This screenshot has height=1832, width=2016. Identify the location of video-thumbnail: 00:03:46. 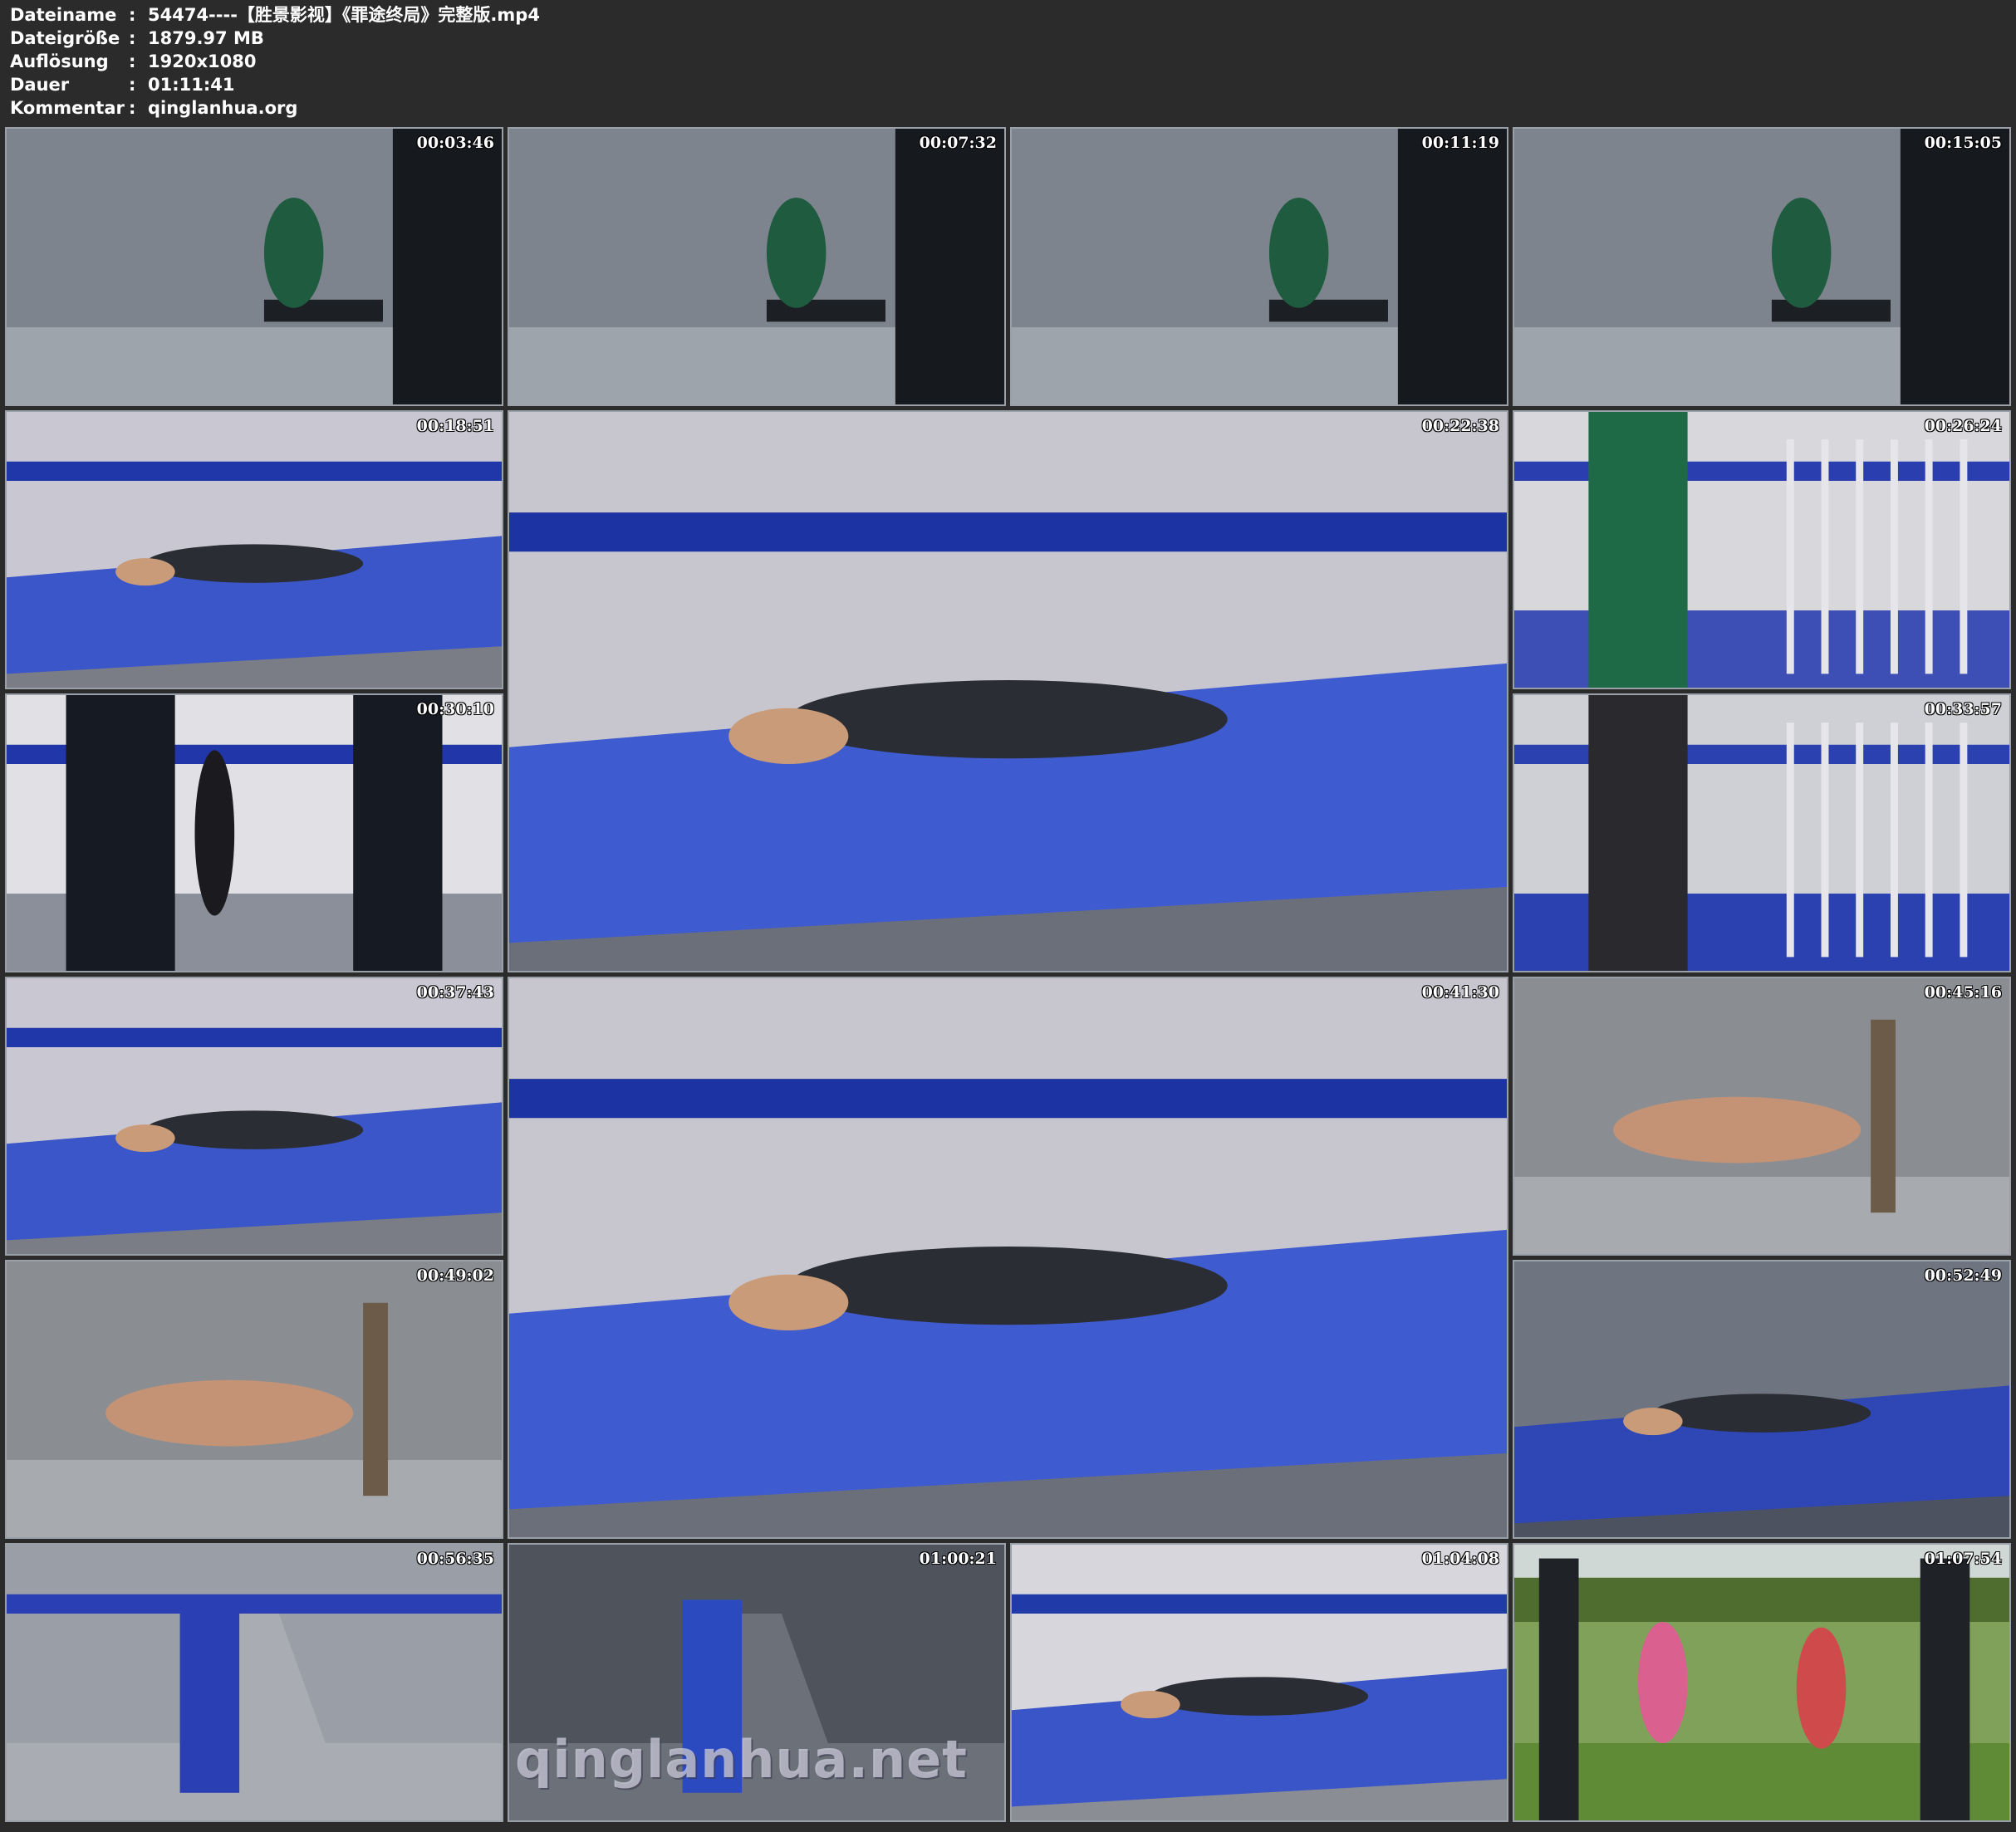
(254, 266).